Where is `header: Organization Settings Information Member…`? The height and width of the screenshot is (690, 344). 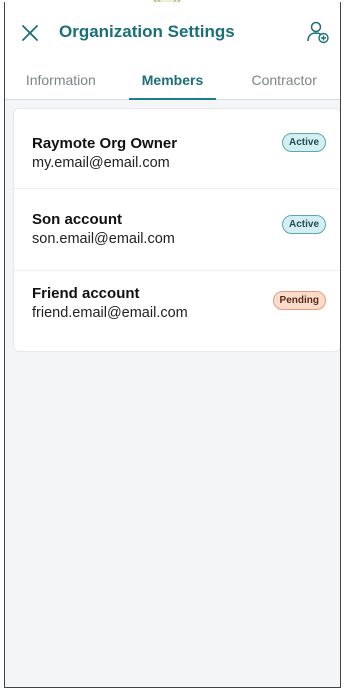
header: Organization Settings Information Member… is located at coordinates (172, 51).